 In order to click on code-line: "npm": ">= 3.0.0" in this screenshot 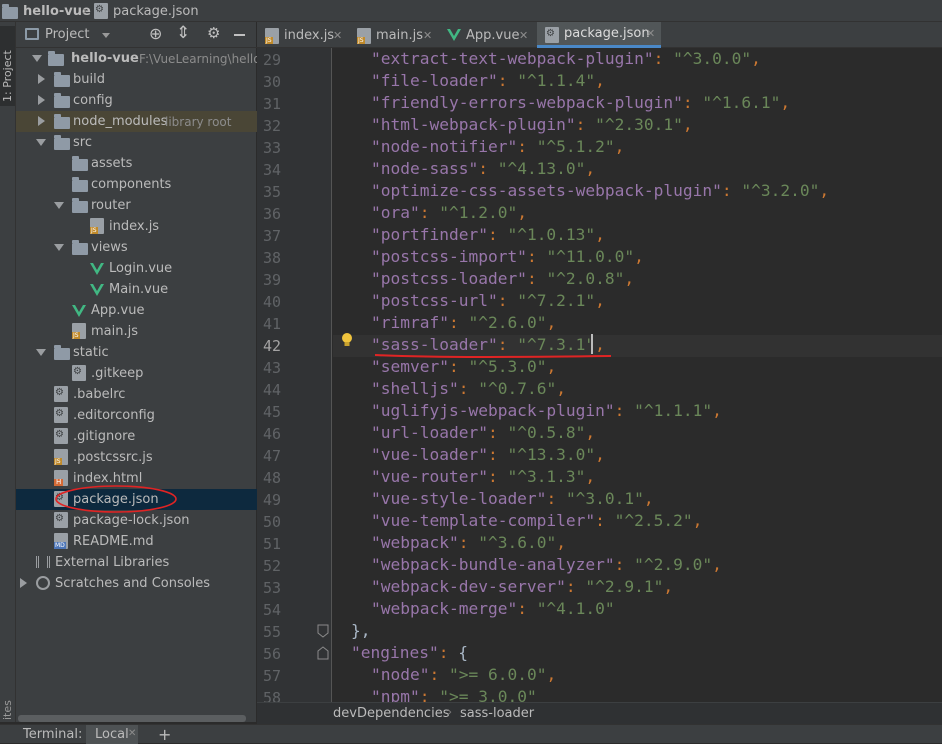, I will do `click(454, 694)`.